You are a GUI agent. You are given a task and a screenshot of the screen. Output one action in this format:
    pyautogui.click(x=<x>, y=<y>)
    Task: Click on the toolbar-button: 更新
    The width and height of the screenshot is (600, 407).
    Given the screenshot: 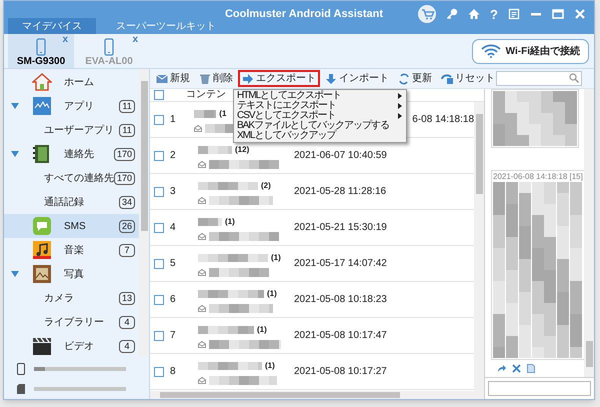 What is the action you would take?
    pyautogui.click(x=415, y=78)
    